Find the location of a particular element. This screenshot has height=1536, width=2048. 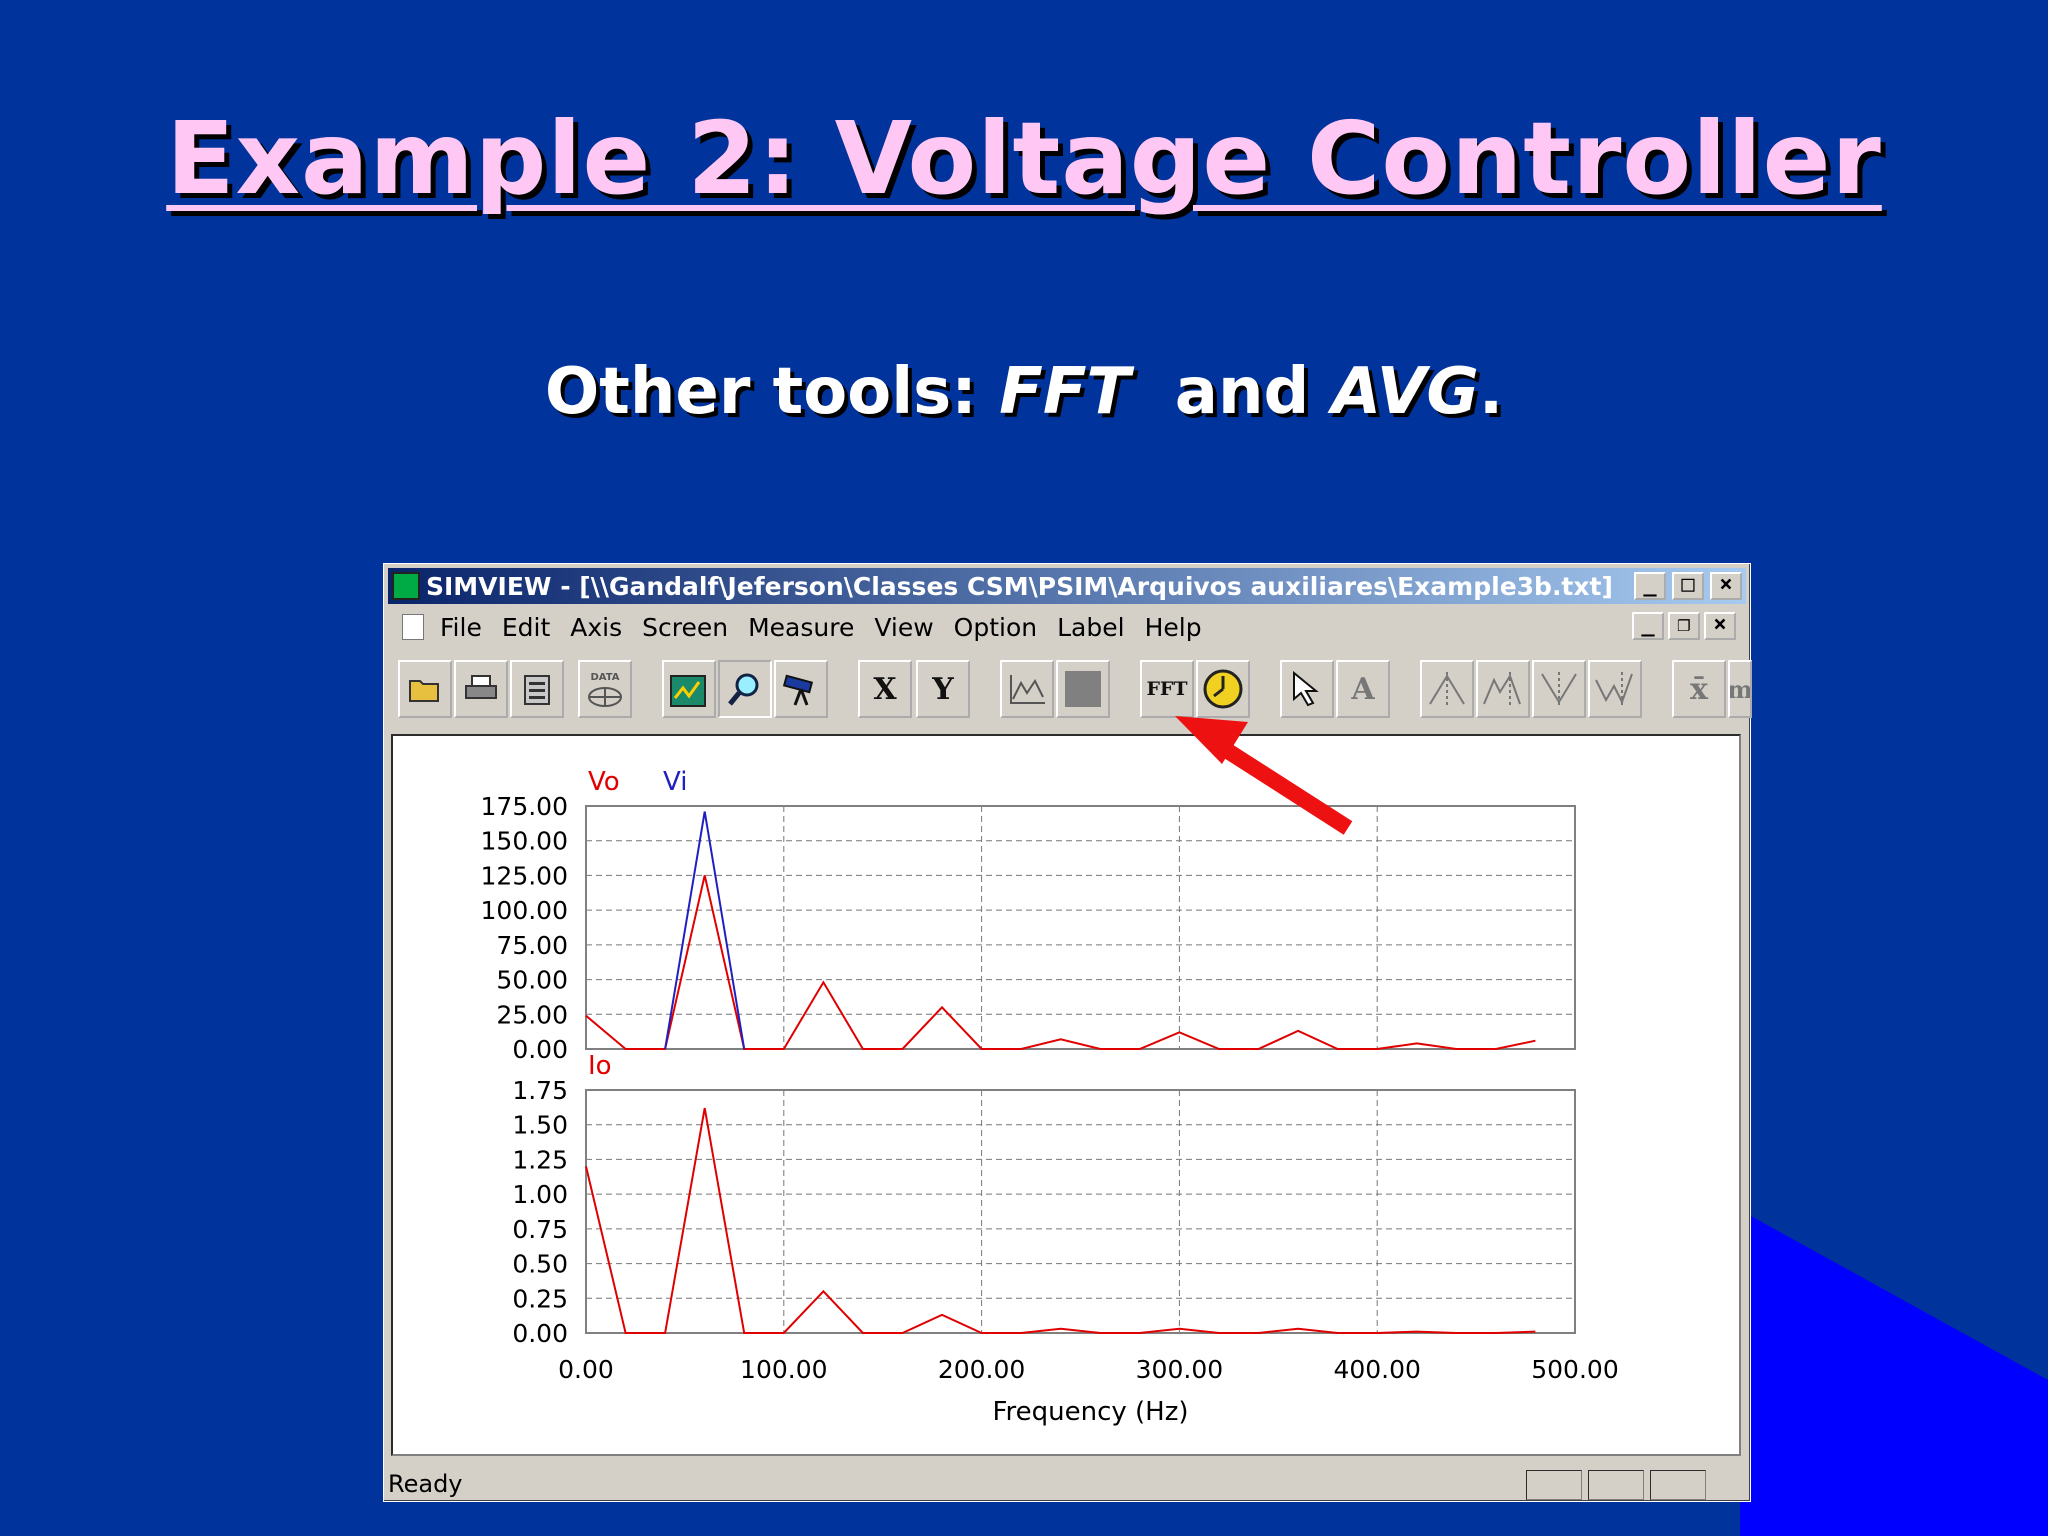

next-min-icon is located at coordinates (1615, 689).